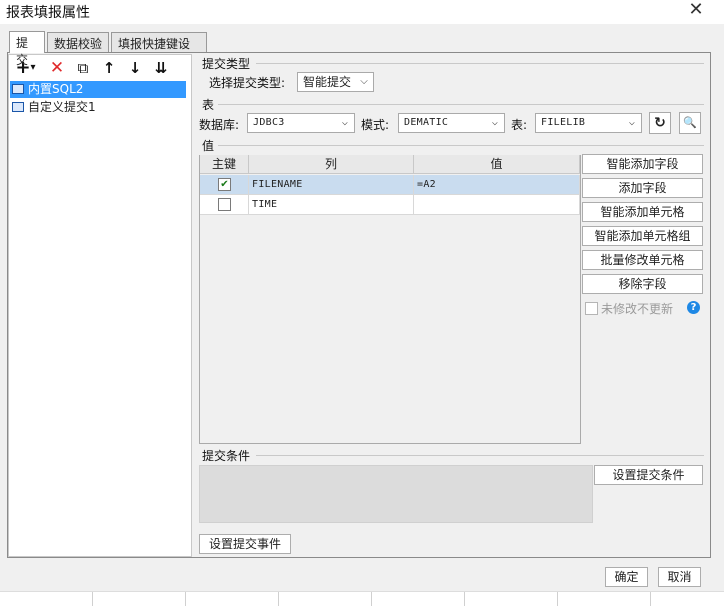 This screenshot has height=606, width=724. I want to click on batch-modify-cell-button: 批量修改单元格, so click(642, 260).